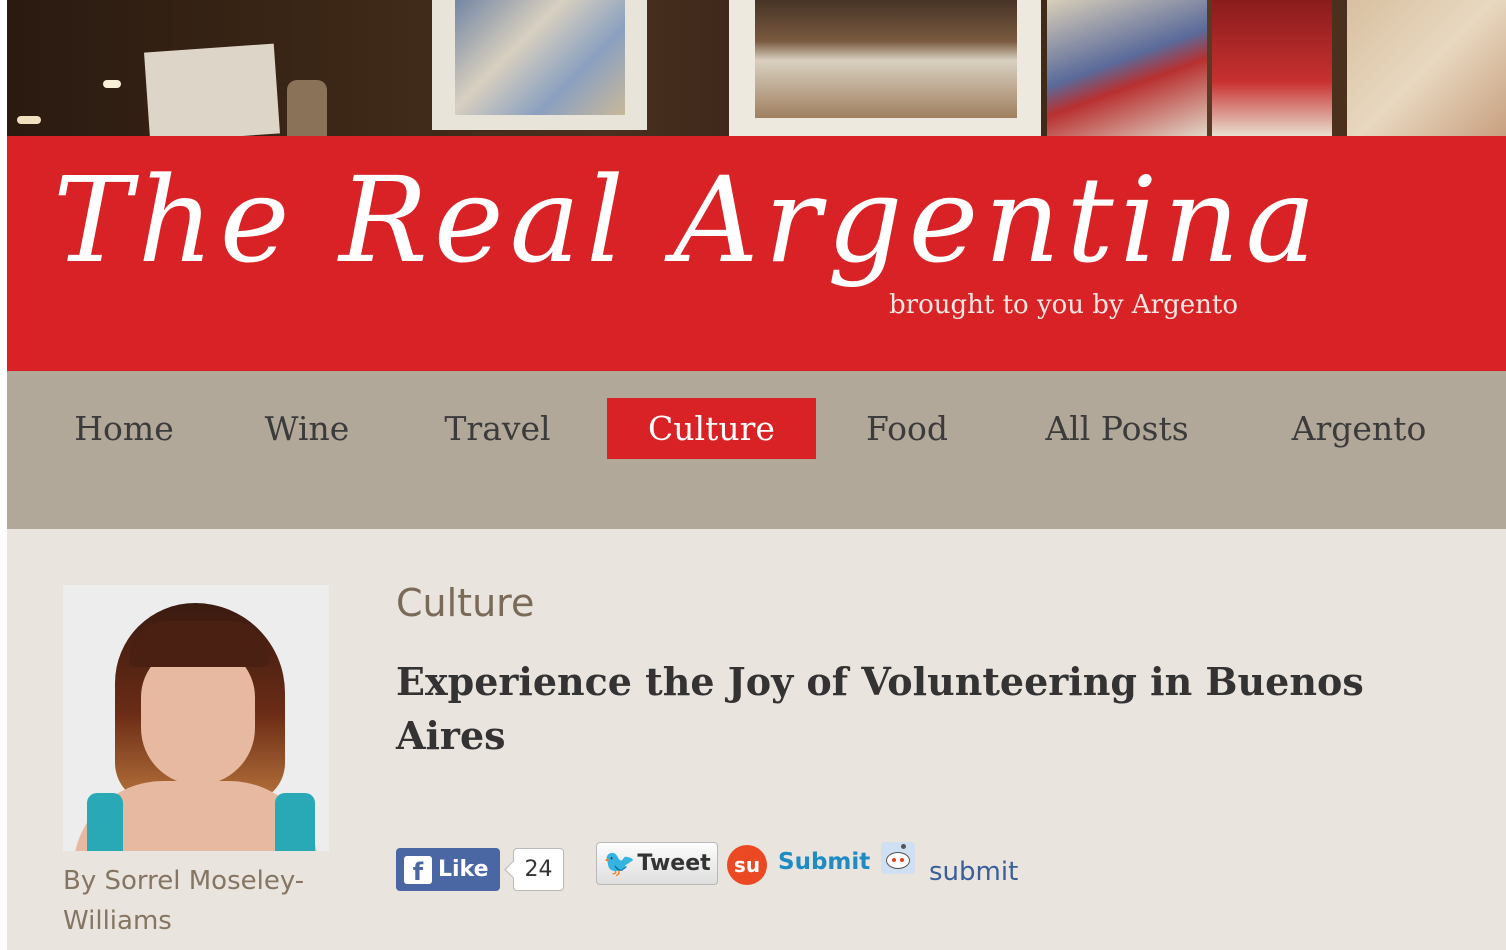 The height and width of the screenshot is (950, 1506). I want to click on site-tagline: brought to you by Argento, so click(1063, 305).